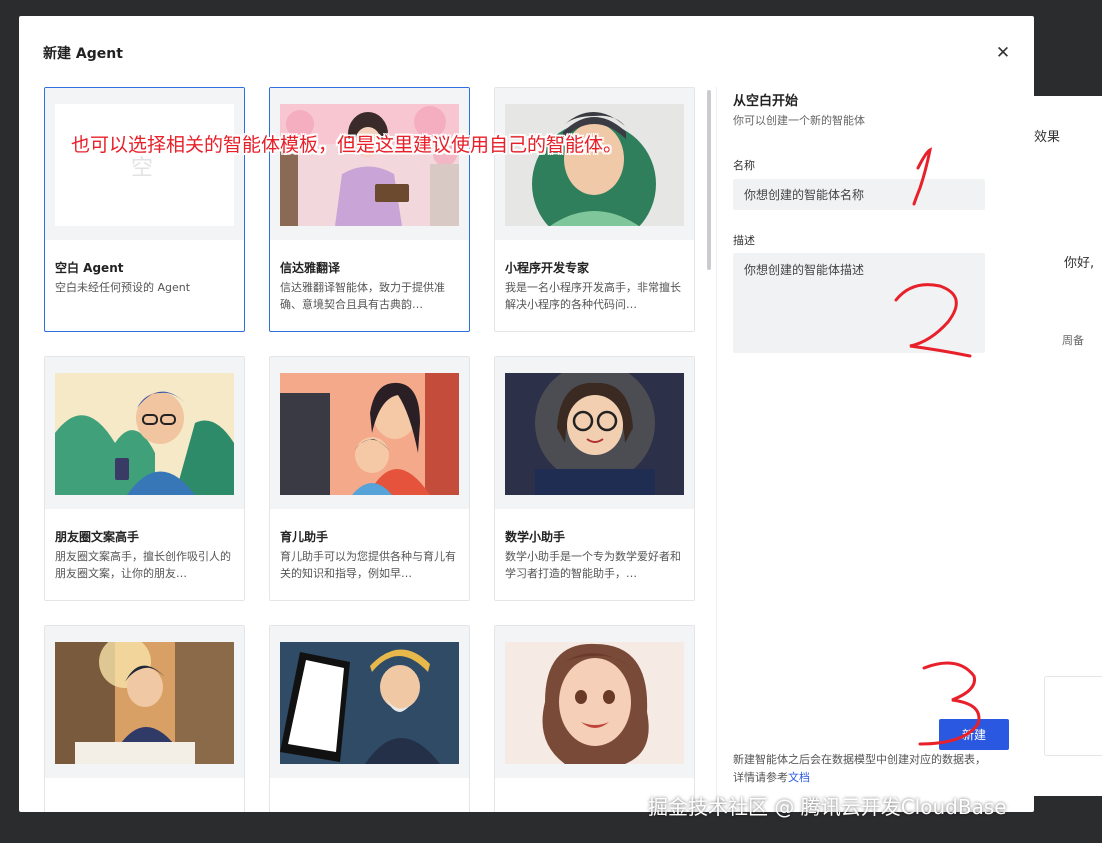  I want to click on parenting-illustration, so click(369, 434).